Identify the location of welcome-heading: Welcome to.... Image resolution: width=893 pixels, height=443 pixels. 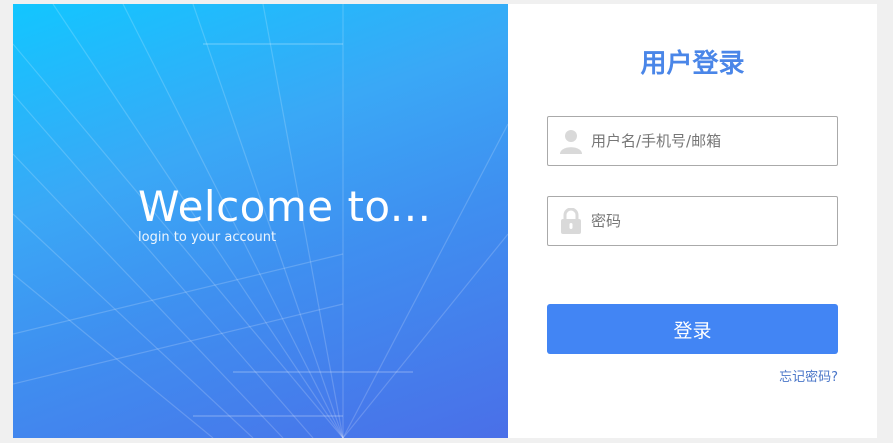
(285, 206).